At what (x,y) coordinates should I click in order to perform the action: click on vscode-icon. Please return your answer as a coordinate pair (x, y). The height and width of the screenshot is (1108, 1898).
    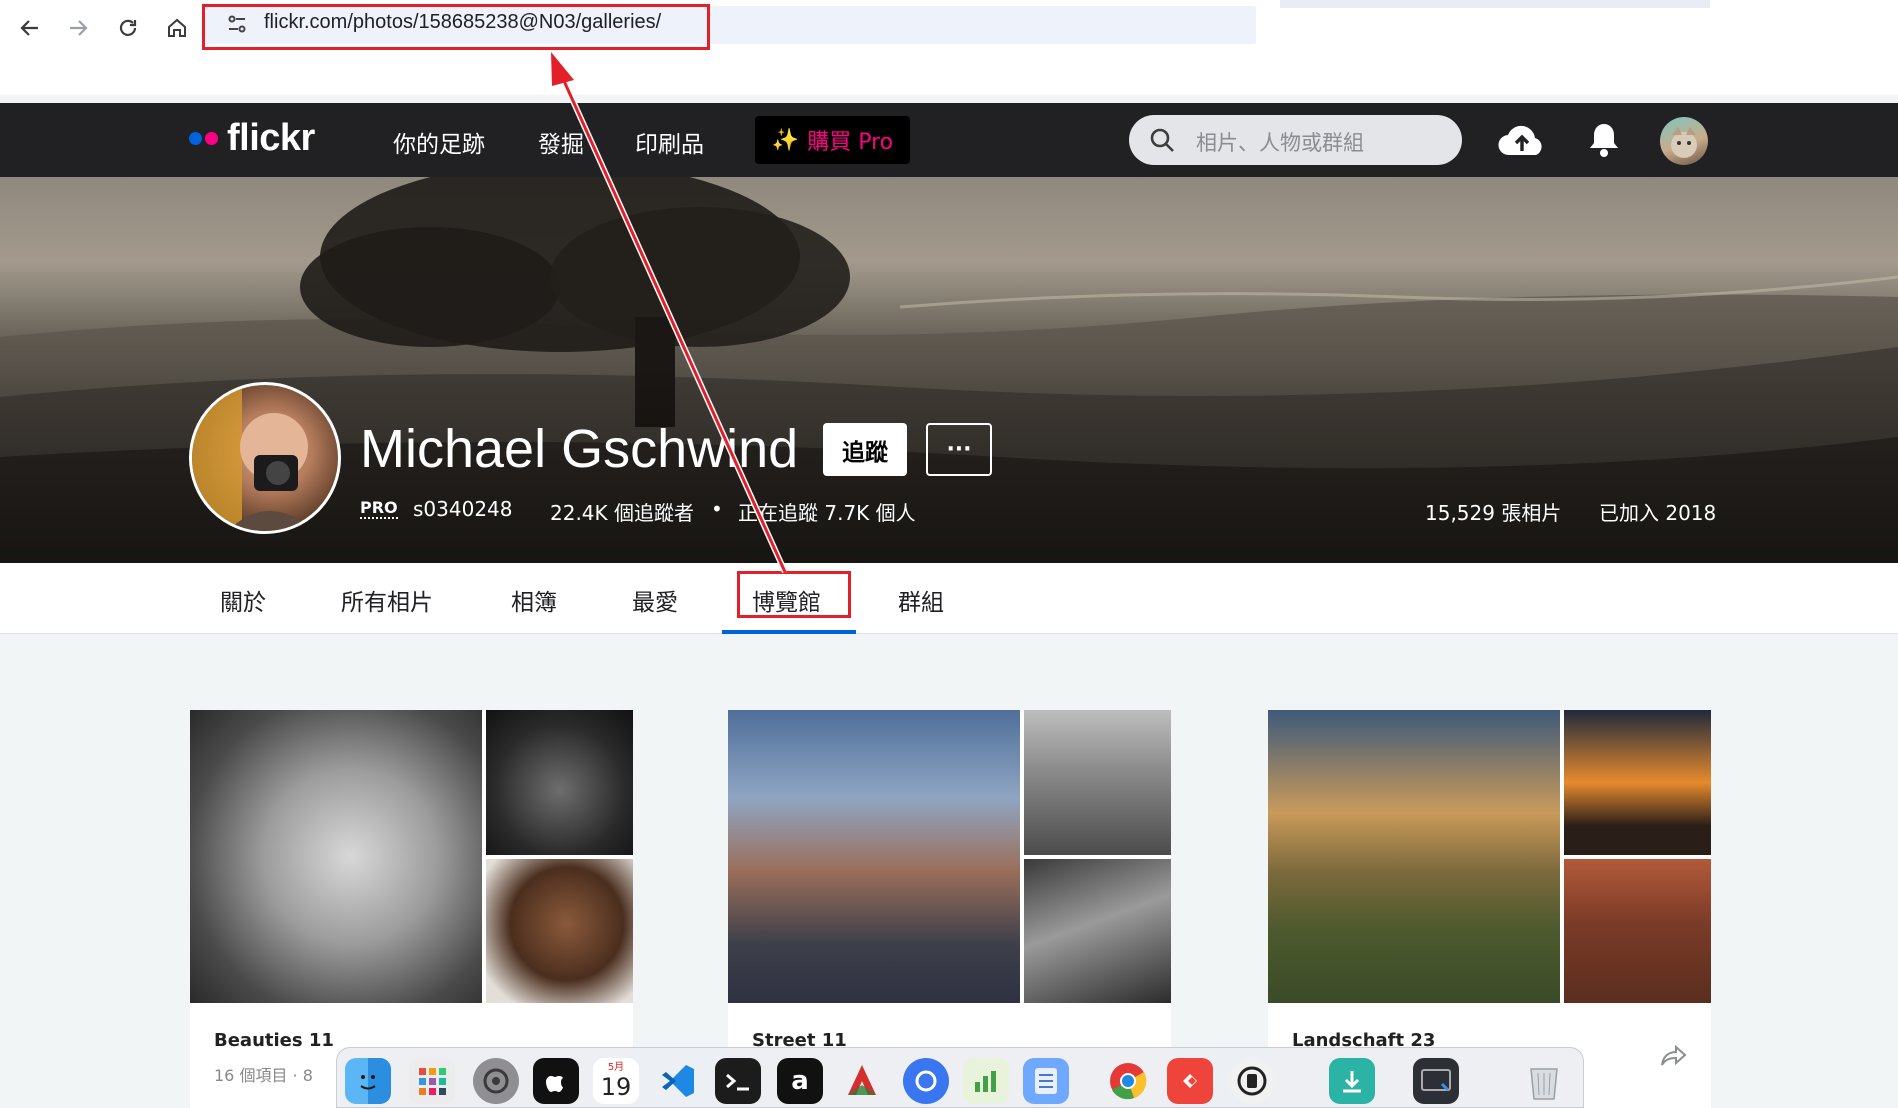
    Looking at the image, I should click on (678, 1081).